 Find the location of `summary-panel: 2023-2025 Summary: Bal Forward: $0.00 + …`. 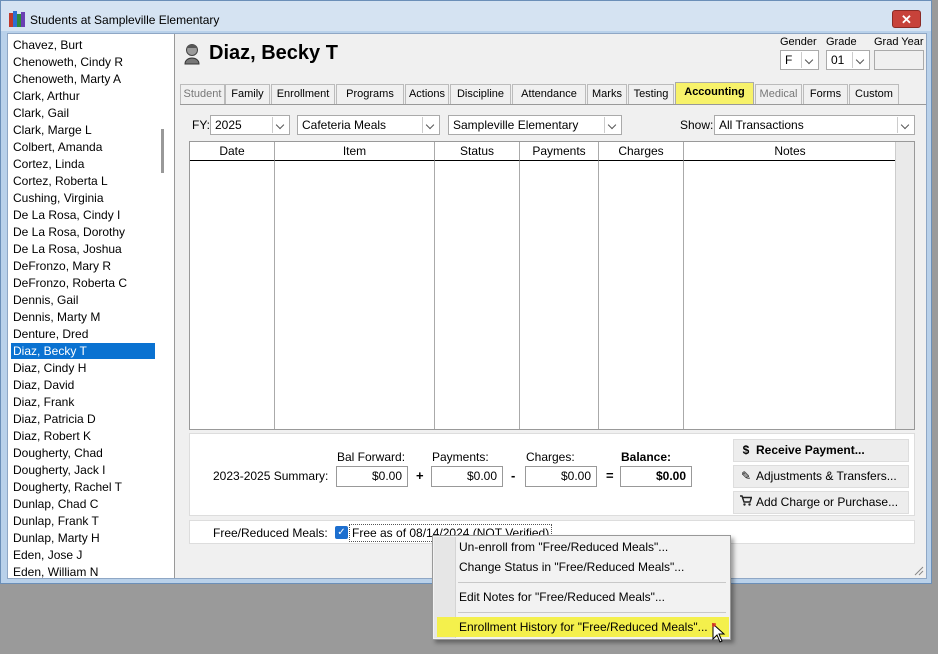

summary-panel: 2023-2025 Summary: Bal Forward: $0.00 + … is located at coordinates (552, 474).